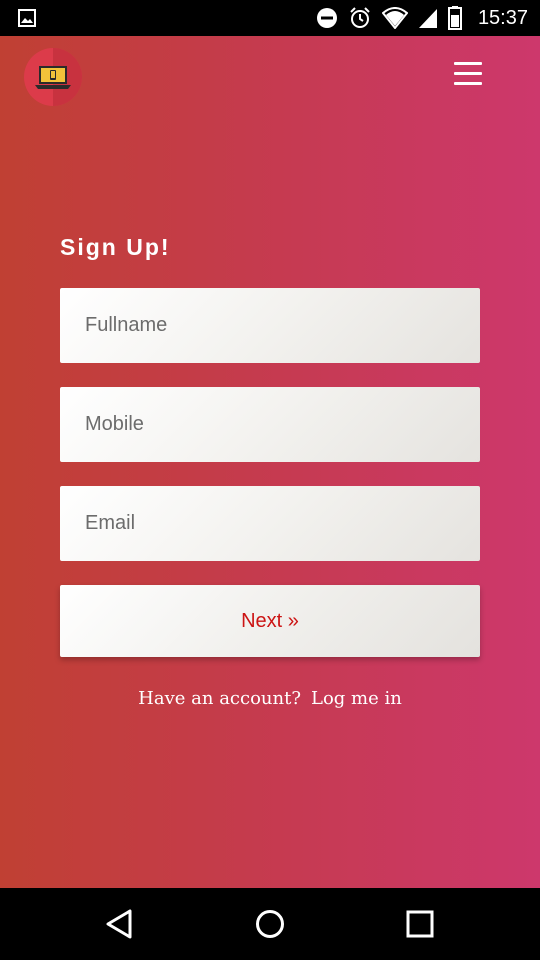  Describe the element at coordinates (270, 18) in the screenshot. I see `status-bar: 15:37` at that location.